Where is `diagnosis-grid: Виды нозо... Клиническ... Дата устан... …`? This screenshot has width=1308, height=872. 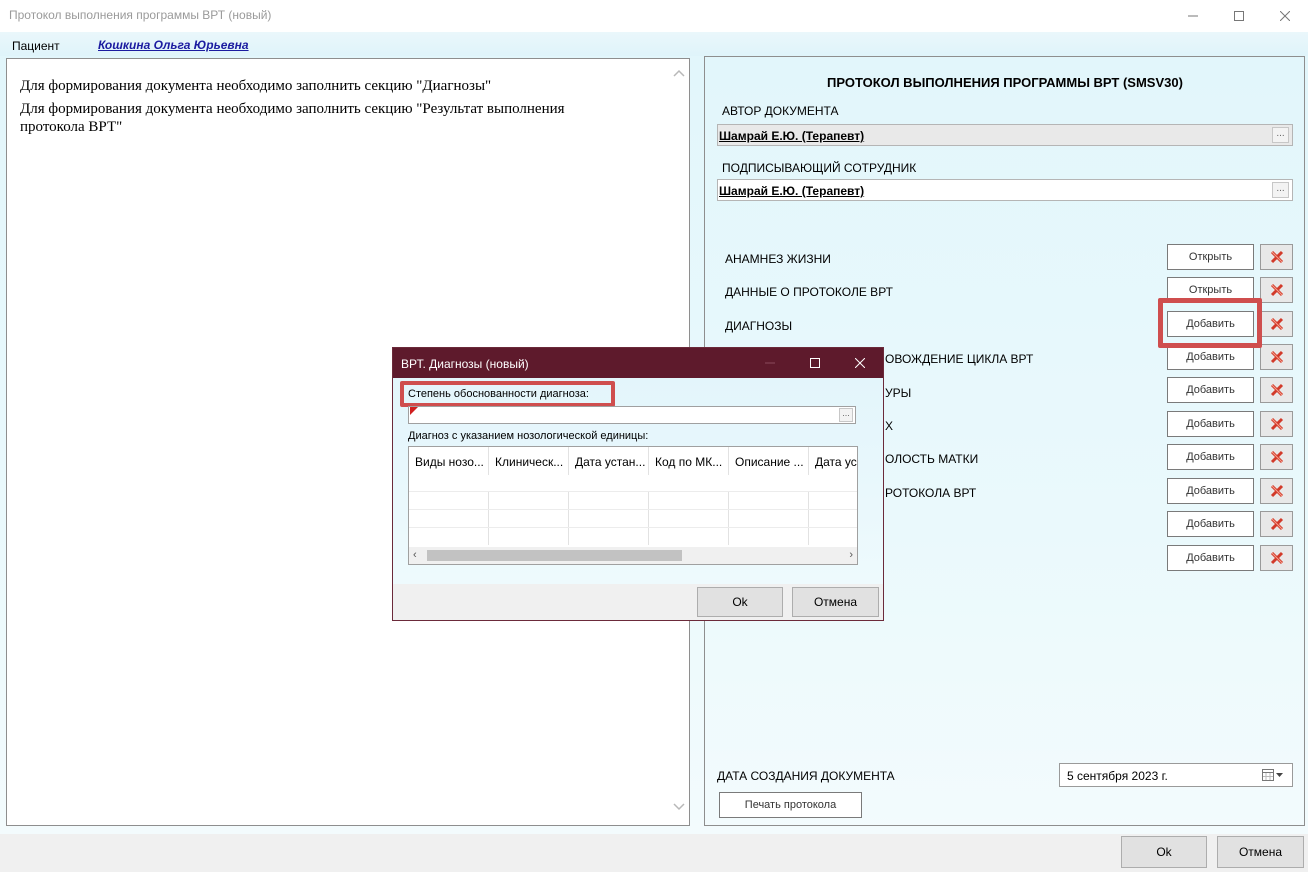 diagnosis-grid: Виды нозо... Клиническ... Дата устан... … is located at coordinates (633, 505).